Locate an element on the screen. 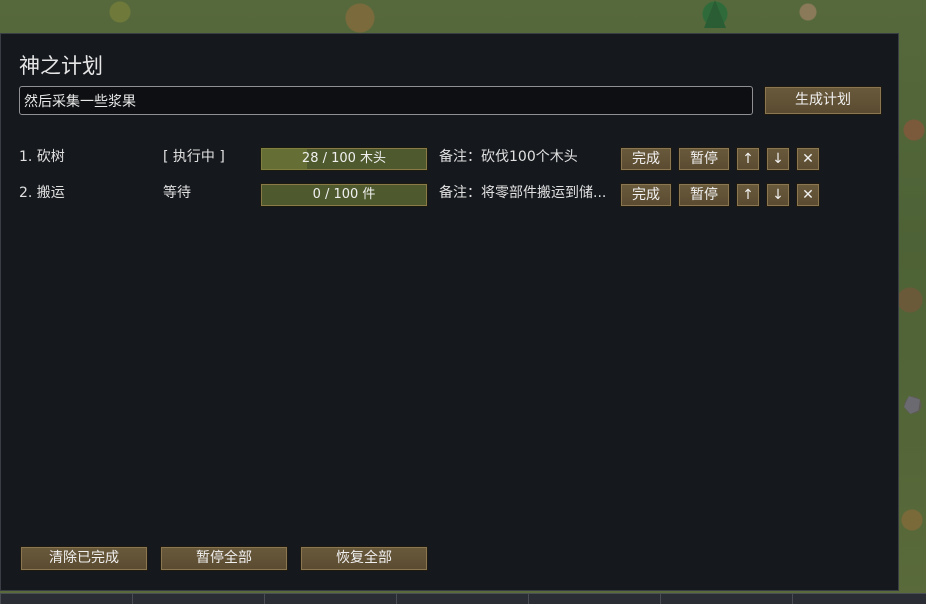 The width and height of the screenshot is (926, 604). task-status: [ 执行中 ] is located at coordinates (194, 157).